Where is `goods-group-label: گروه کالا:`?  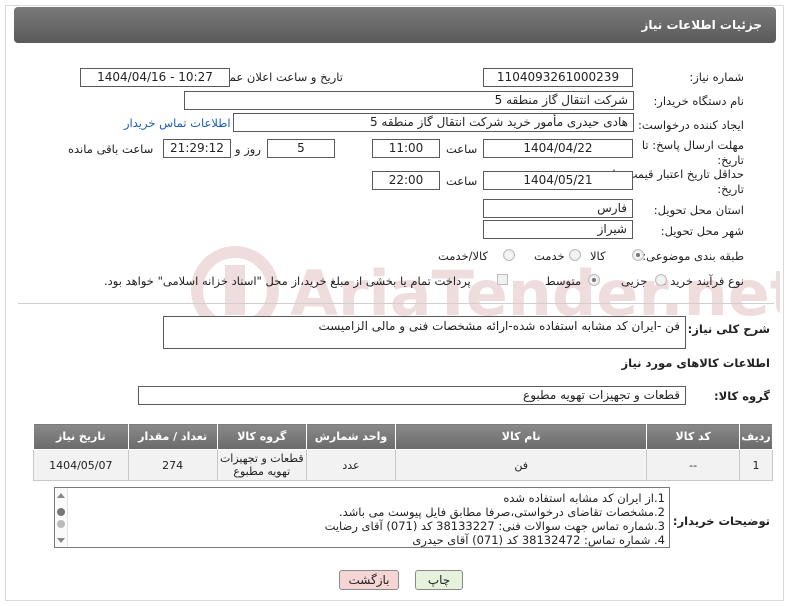 goods-group-label: گروه کالا: is located at coordinates (742, 396).